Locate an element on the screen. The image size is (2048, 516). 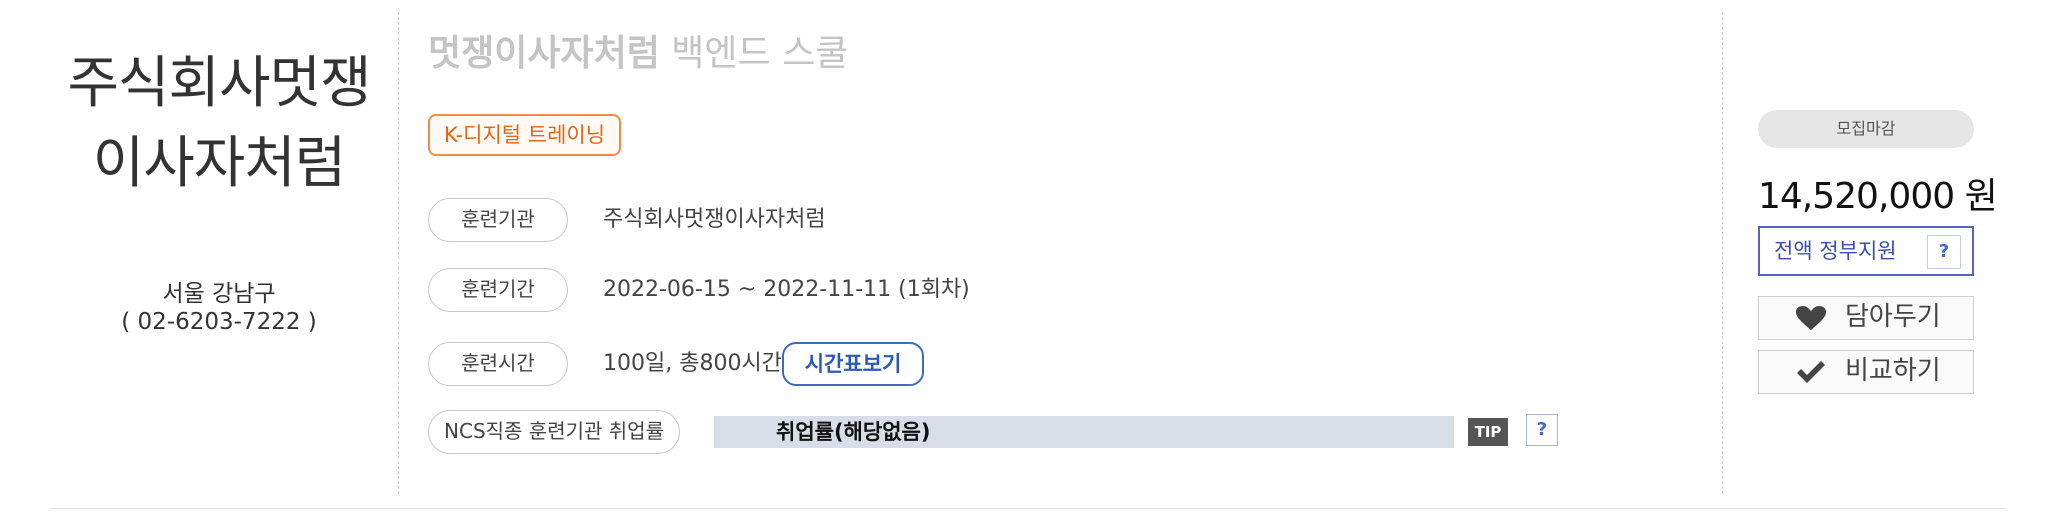
institution-address: 서울 강남구 is located at coordinates (219, 294).